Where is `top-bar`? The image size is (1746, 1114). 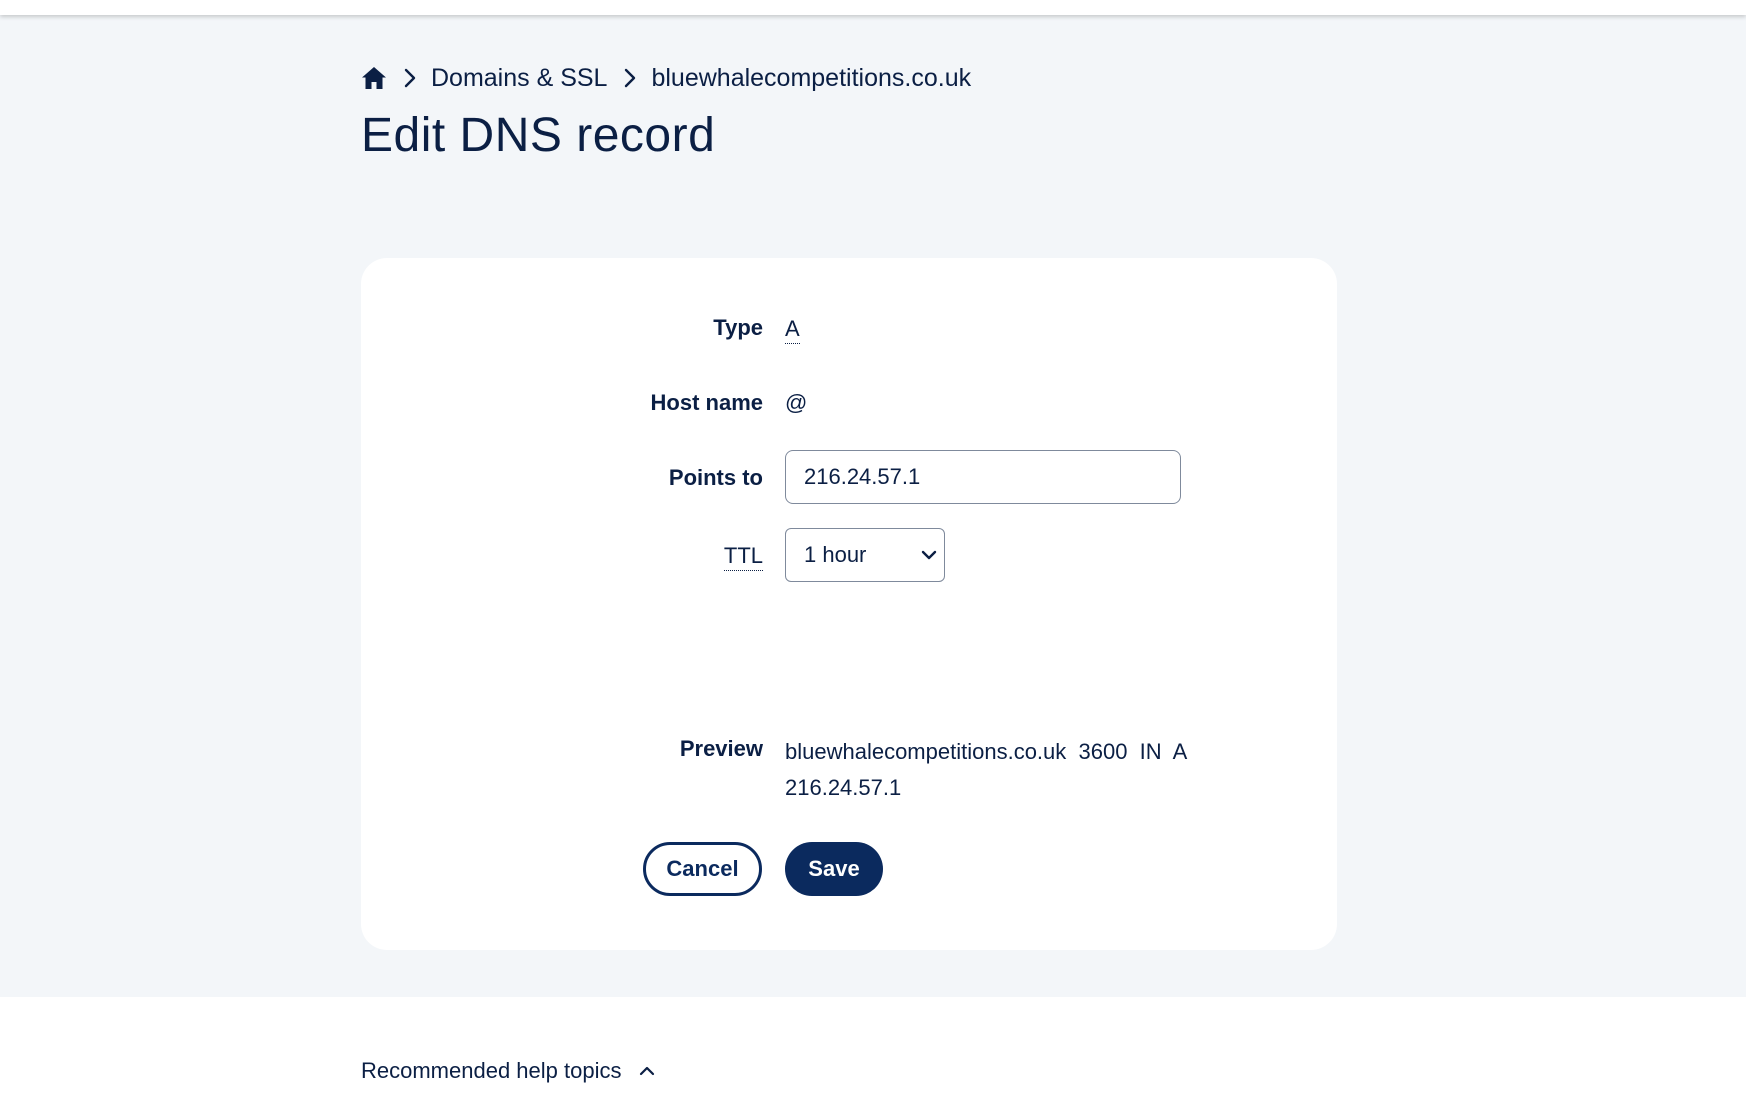 top-bar is located at coordinates (873, 7).